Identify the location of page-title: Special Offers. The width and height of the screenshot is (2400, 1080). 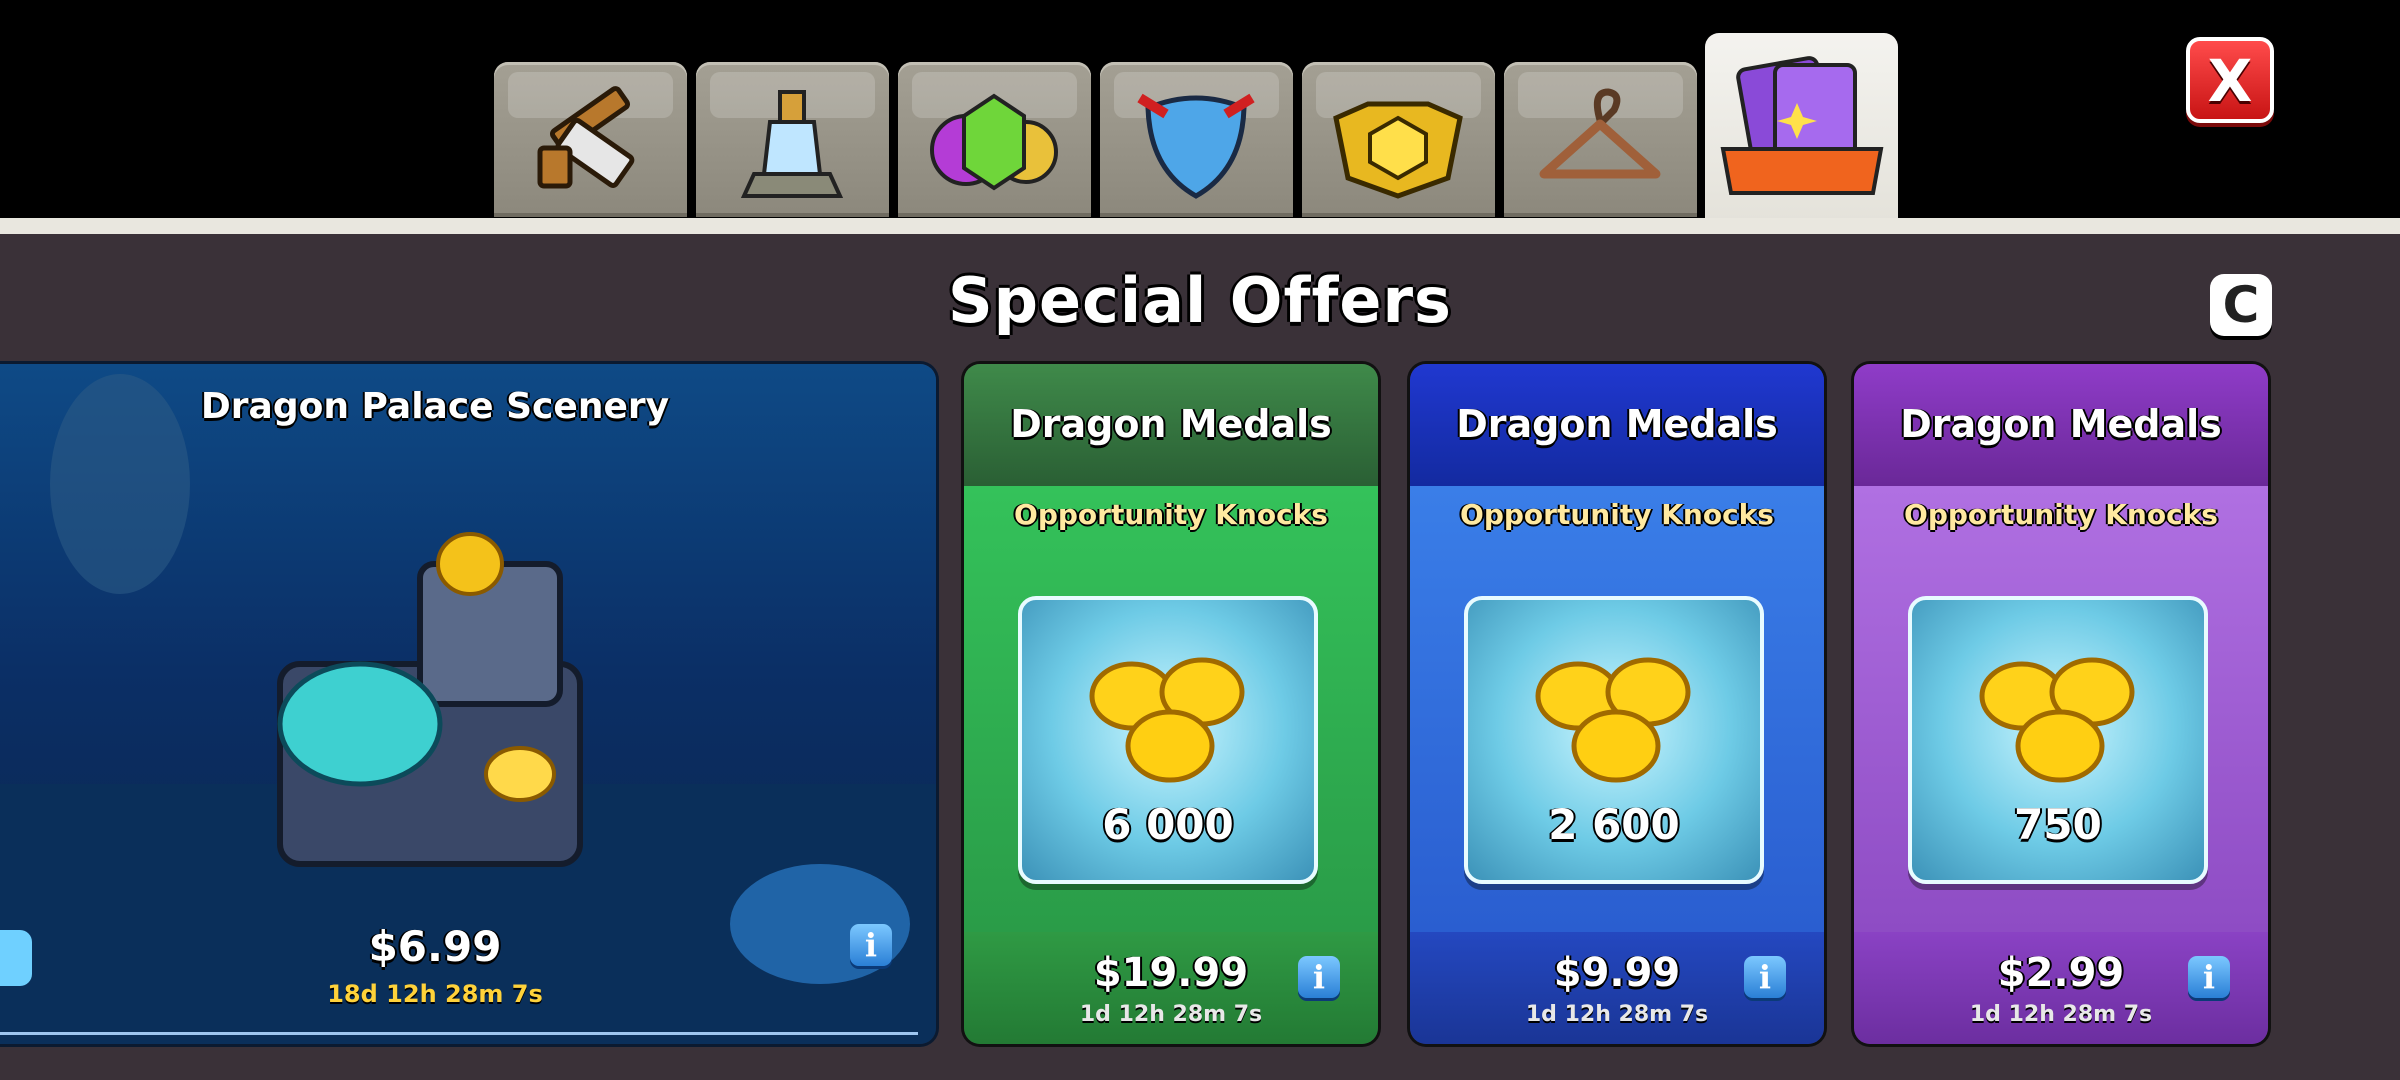
(1200, 300).